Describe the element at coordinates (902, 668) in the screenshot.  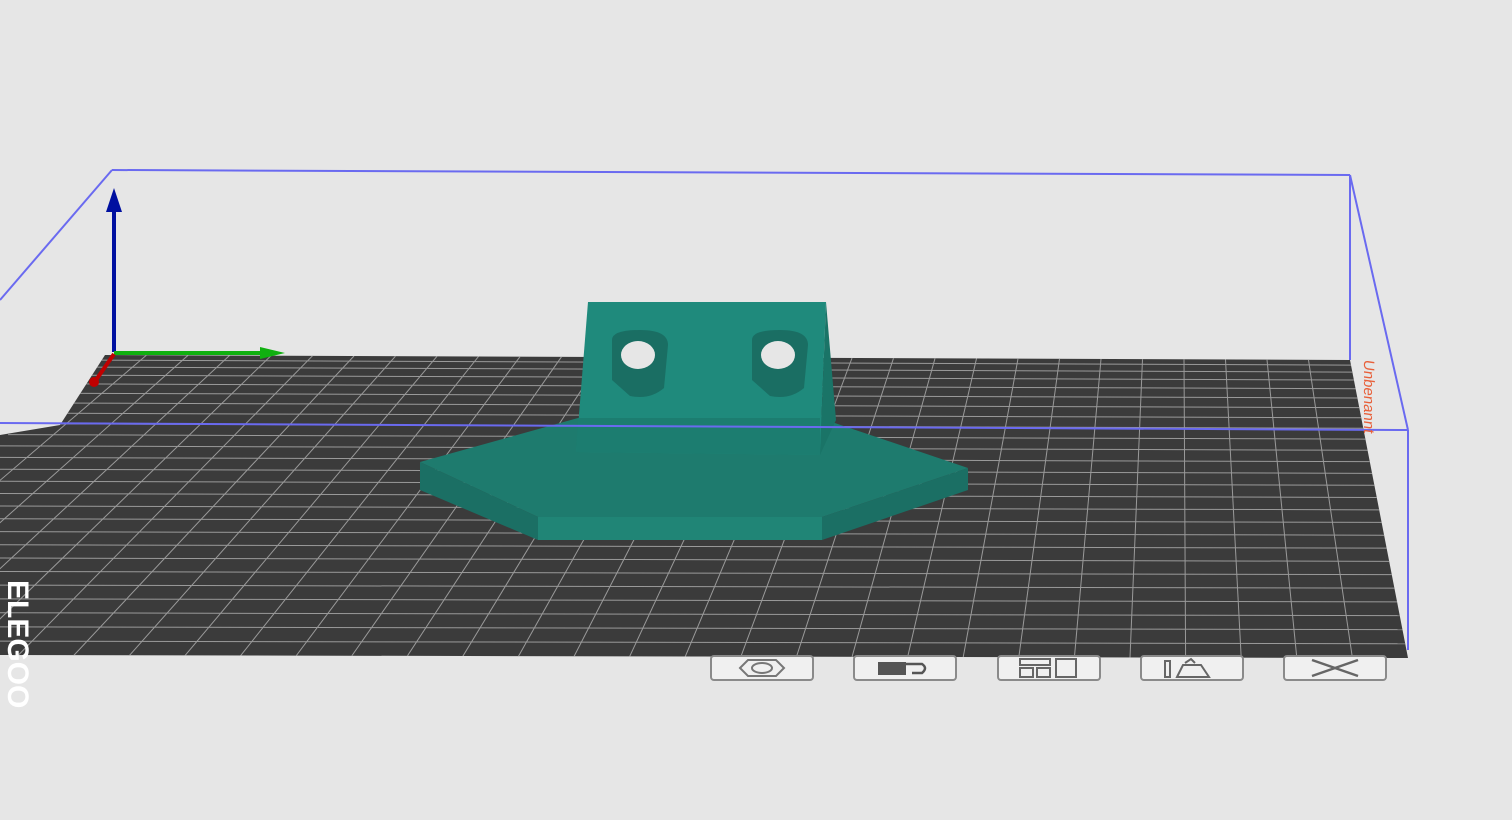
I see `toggle-icon` at that location.